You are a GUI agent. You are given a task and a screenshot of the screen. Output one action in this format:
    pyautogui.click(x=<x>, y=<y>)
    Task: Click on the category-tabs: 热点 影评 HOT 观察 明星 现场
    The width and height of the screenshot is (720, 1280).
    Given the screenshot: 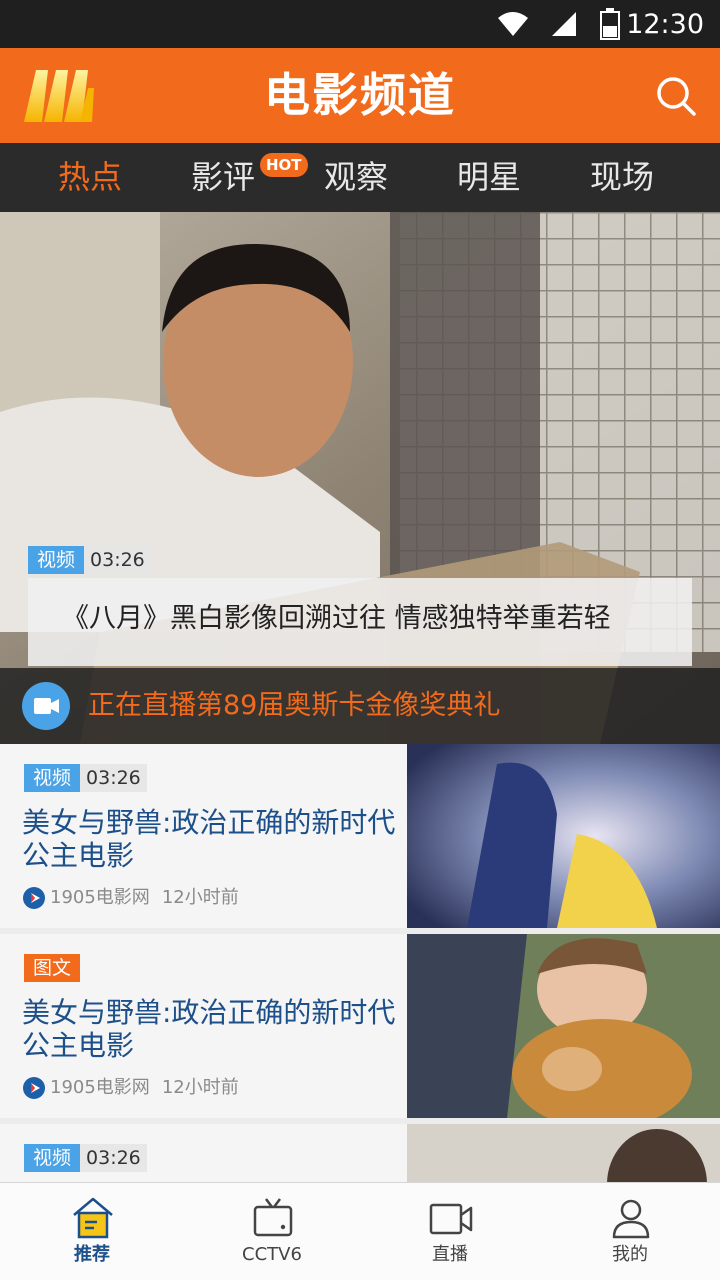 What is the action you would take?
    pyautogui.click(x=360, y=177)
    